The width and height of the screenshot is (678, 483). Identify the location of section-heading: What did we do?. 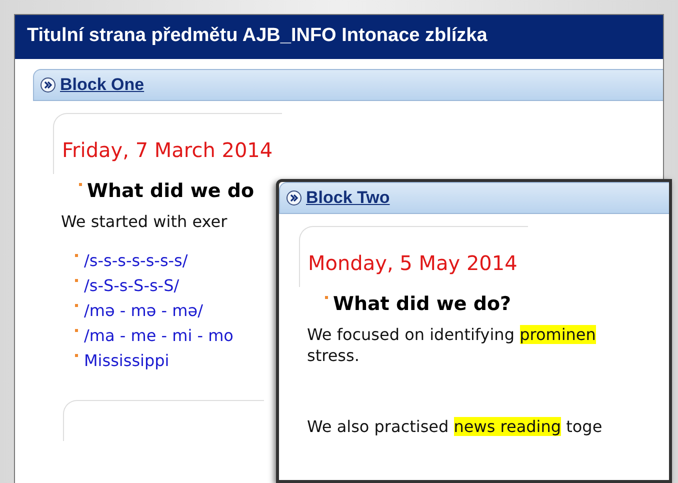
(422, 304).